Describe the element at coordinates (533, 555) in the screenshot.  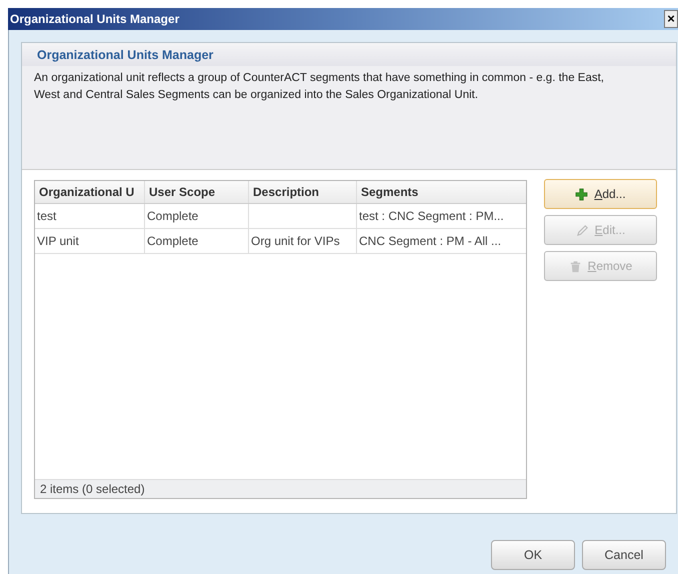
I see `ok-button: OK` at that location.